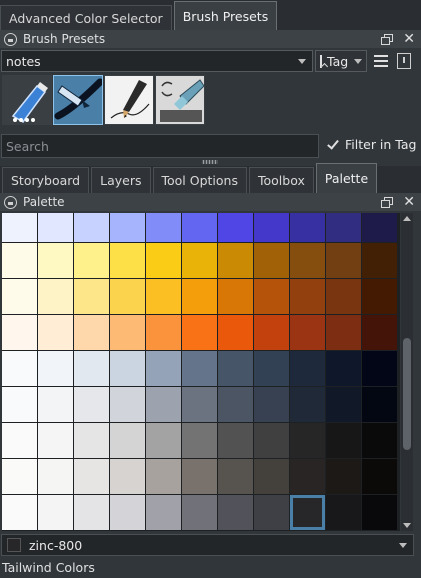 Image resolution: width=421 pixels, height=578 pixels. I want to click on brush-preset-pencil, so click(129, 100).